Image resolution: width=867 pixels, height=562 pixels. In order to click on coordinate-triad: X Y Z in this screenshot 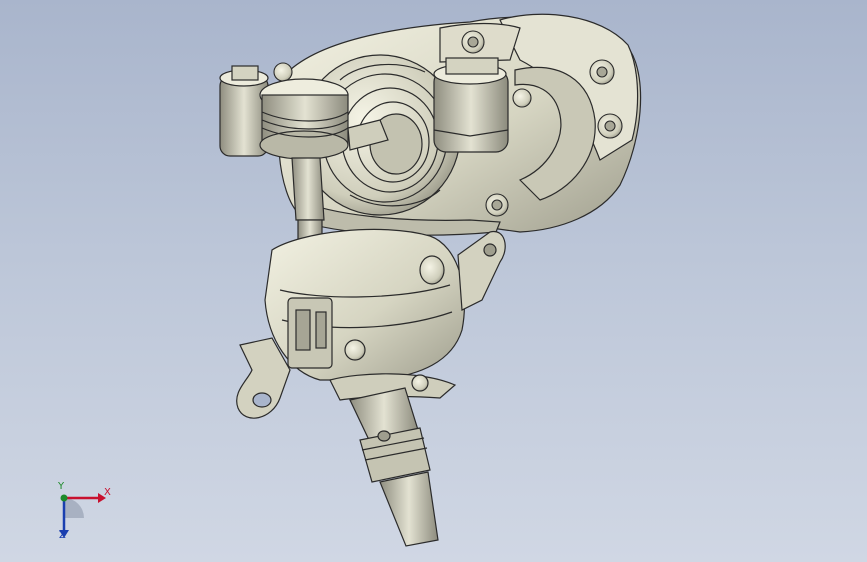, I will do `click(80, 513)`.